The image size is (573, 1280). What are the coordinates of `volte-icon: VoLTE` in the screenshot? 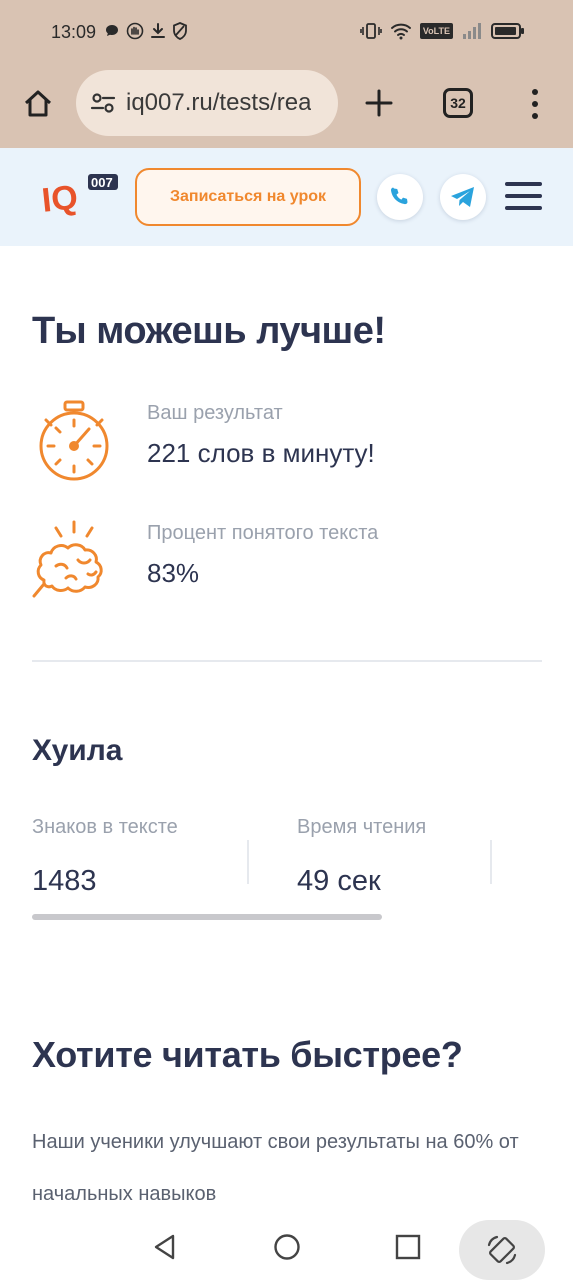 It's located at (436, 31).